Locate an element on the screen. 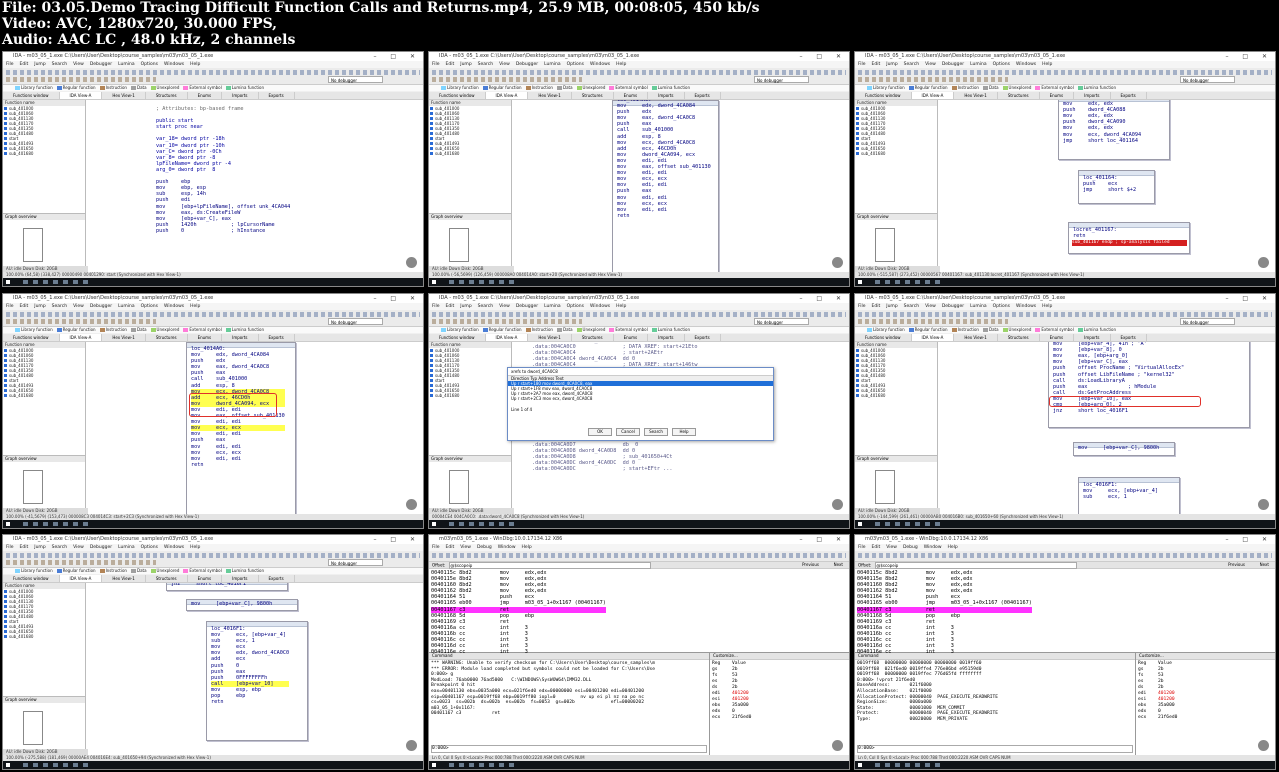 This screenshot has height=772, width=1279. command-prompt: 0:000> is located at coordinates (569, 749).